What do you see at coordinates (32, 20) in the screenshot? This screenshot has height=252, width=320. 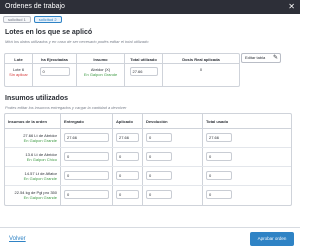 I see `request-tabs: solicitud 1 solicitud 2` at bounding box center [32, 20].